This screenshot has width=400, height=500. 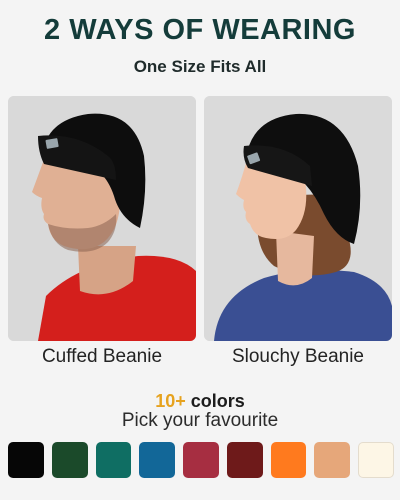 I want to click on color-swatch-teal, so click(x=113, y=460).